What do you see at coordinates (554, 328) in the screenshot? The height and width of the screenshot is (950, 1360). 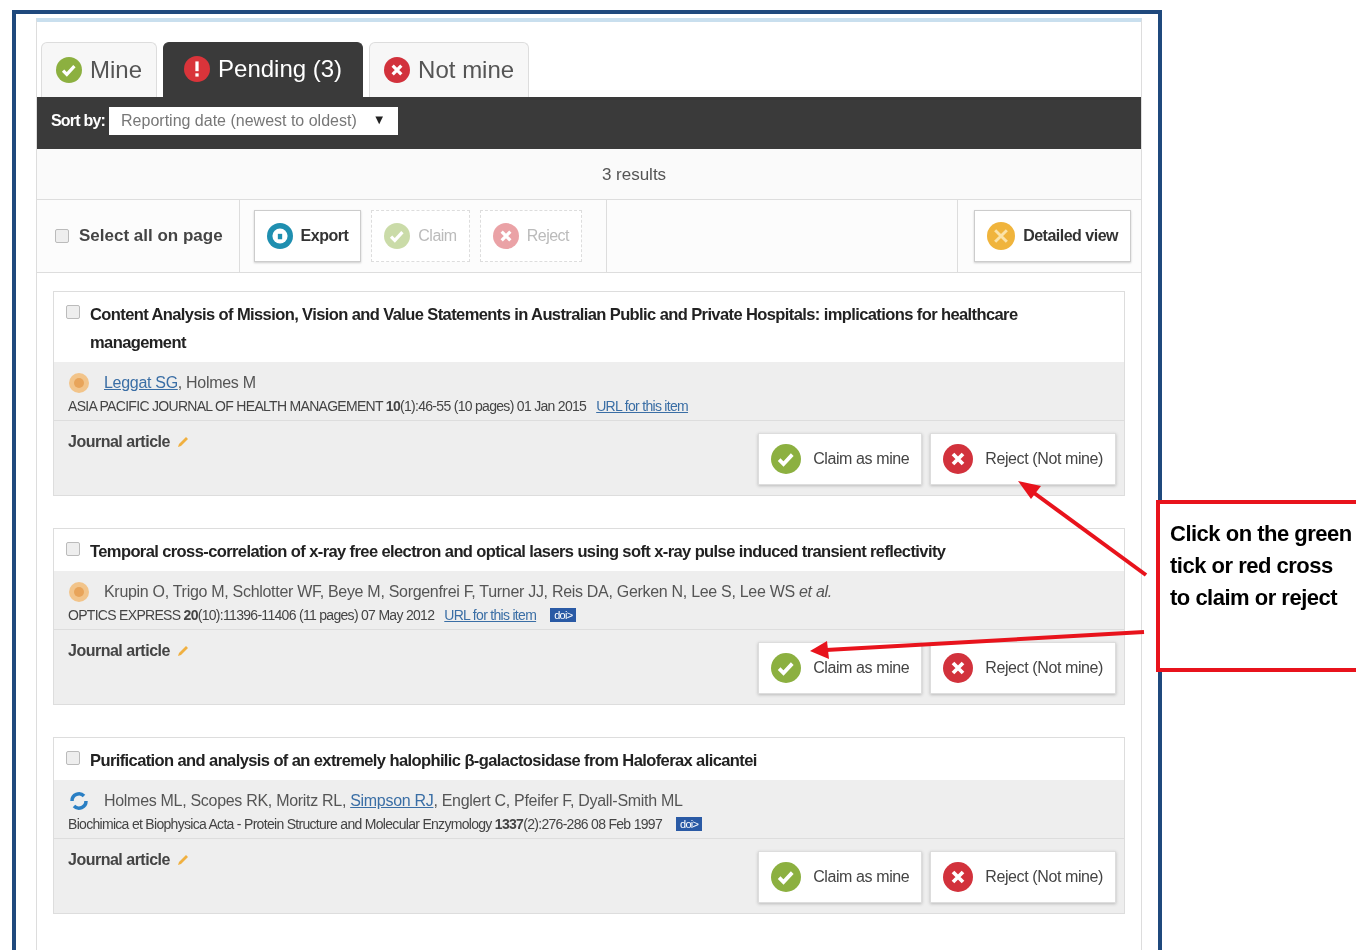 I see `publication-title: Content Analysis of Mission, Vision and Value Statements in Australian Public and Private Hospitals: implications for healthcare management` at bounding box center [554, 328].